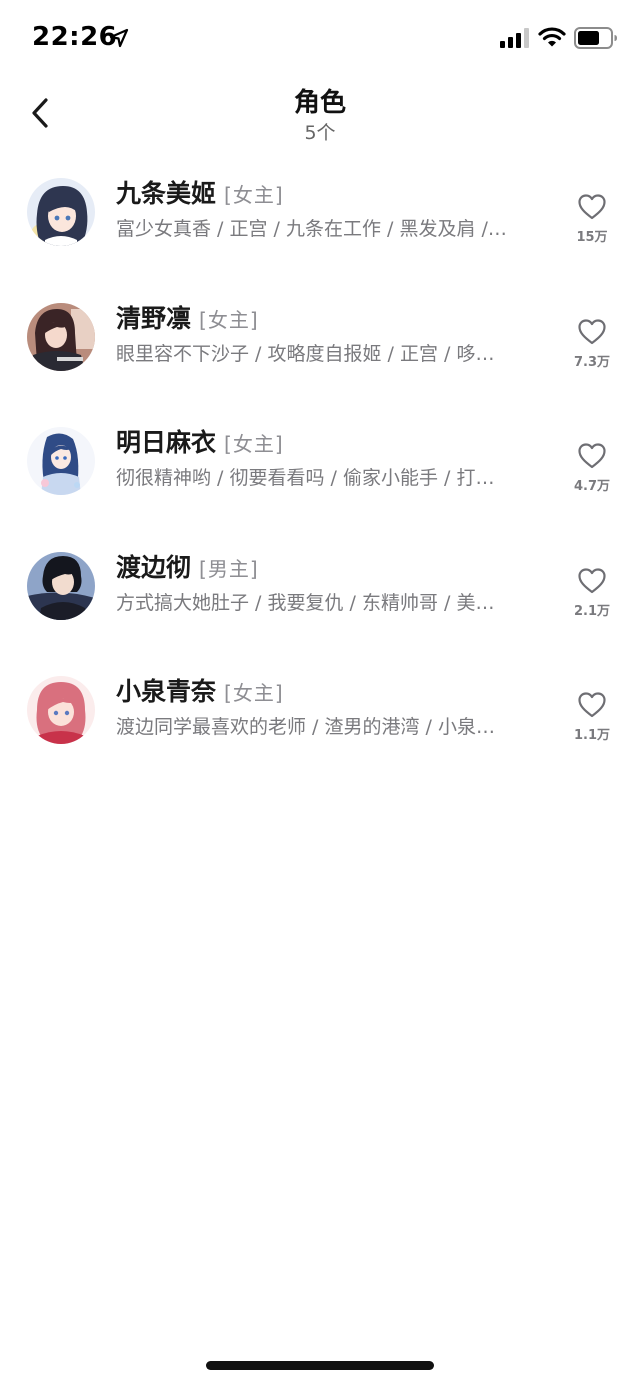 The image size is (640, 1385). I want to click on like-button: 15万, so click(592, 222).